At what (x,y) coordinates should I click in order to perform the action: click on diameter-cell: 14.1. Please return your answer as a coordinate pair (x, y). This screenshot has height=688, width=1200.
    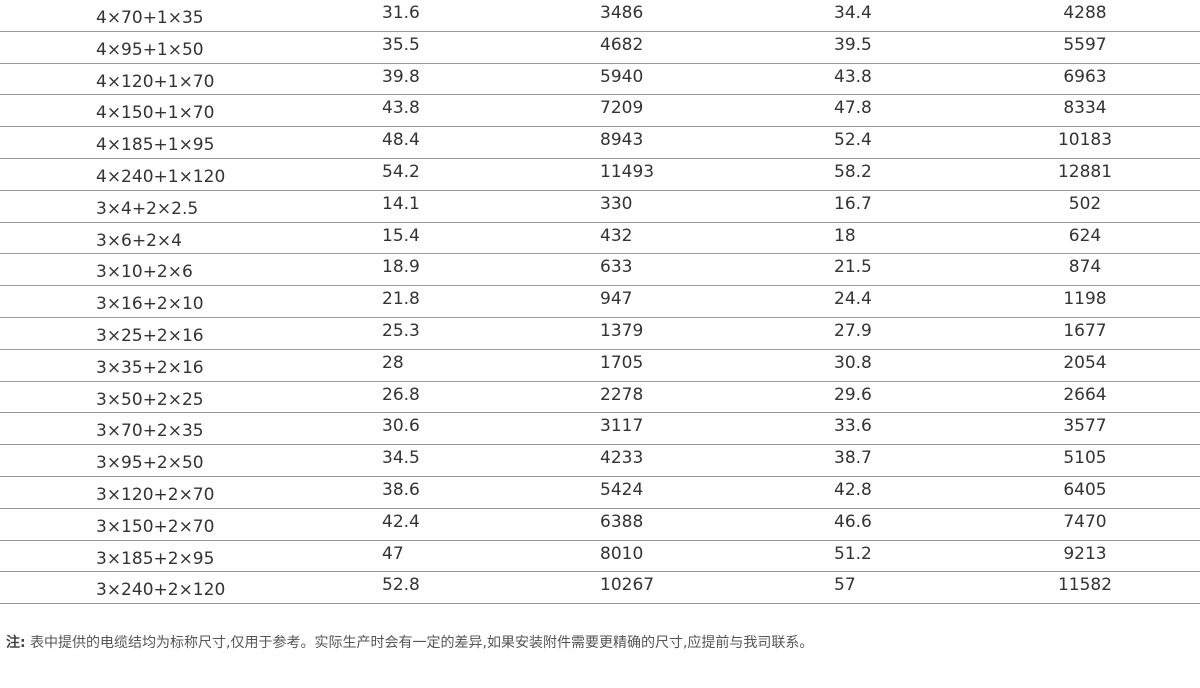
    Looking at the image, I should click on (401, 203).